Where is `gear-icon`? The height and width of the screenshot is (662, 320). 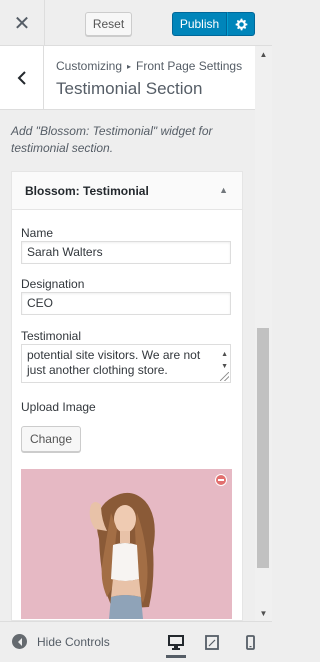
gear-icon is located at coordinates (241, 24).